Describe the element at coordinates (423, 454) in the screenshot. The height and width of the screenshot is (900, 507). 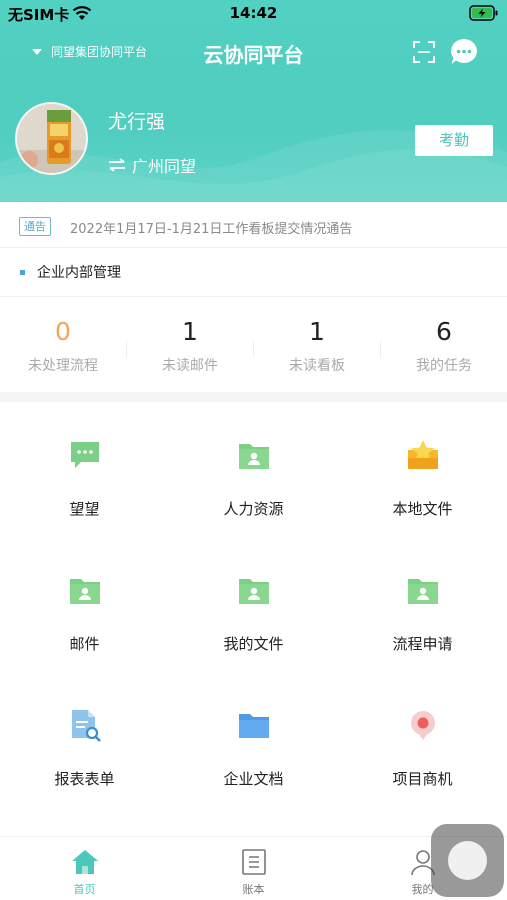
I see `star-folder-icon` at that location.